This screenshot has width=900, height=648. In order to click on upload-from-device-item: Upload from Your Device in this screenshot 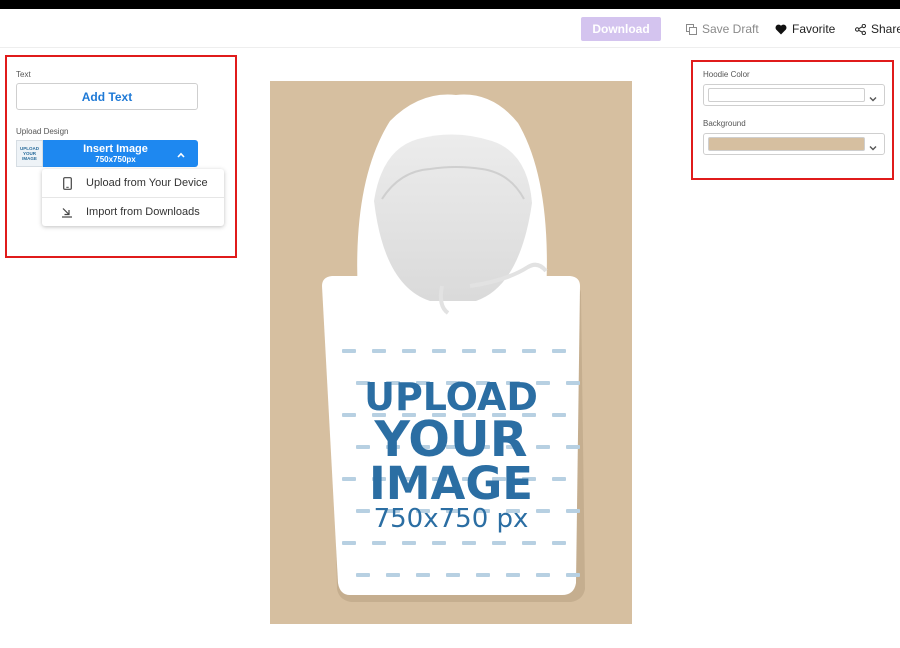, I will do `click(133, 183)`.